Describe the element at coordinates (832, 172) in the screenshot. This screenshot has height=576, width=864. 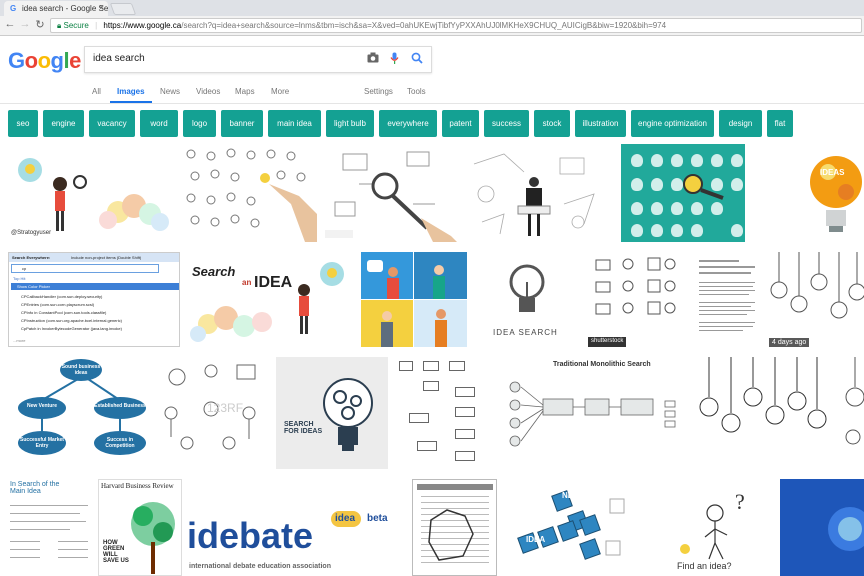
I see `ideas-word: IDEAS` at that location.